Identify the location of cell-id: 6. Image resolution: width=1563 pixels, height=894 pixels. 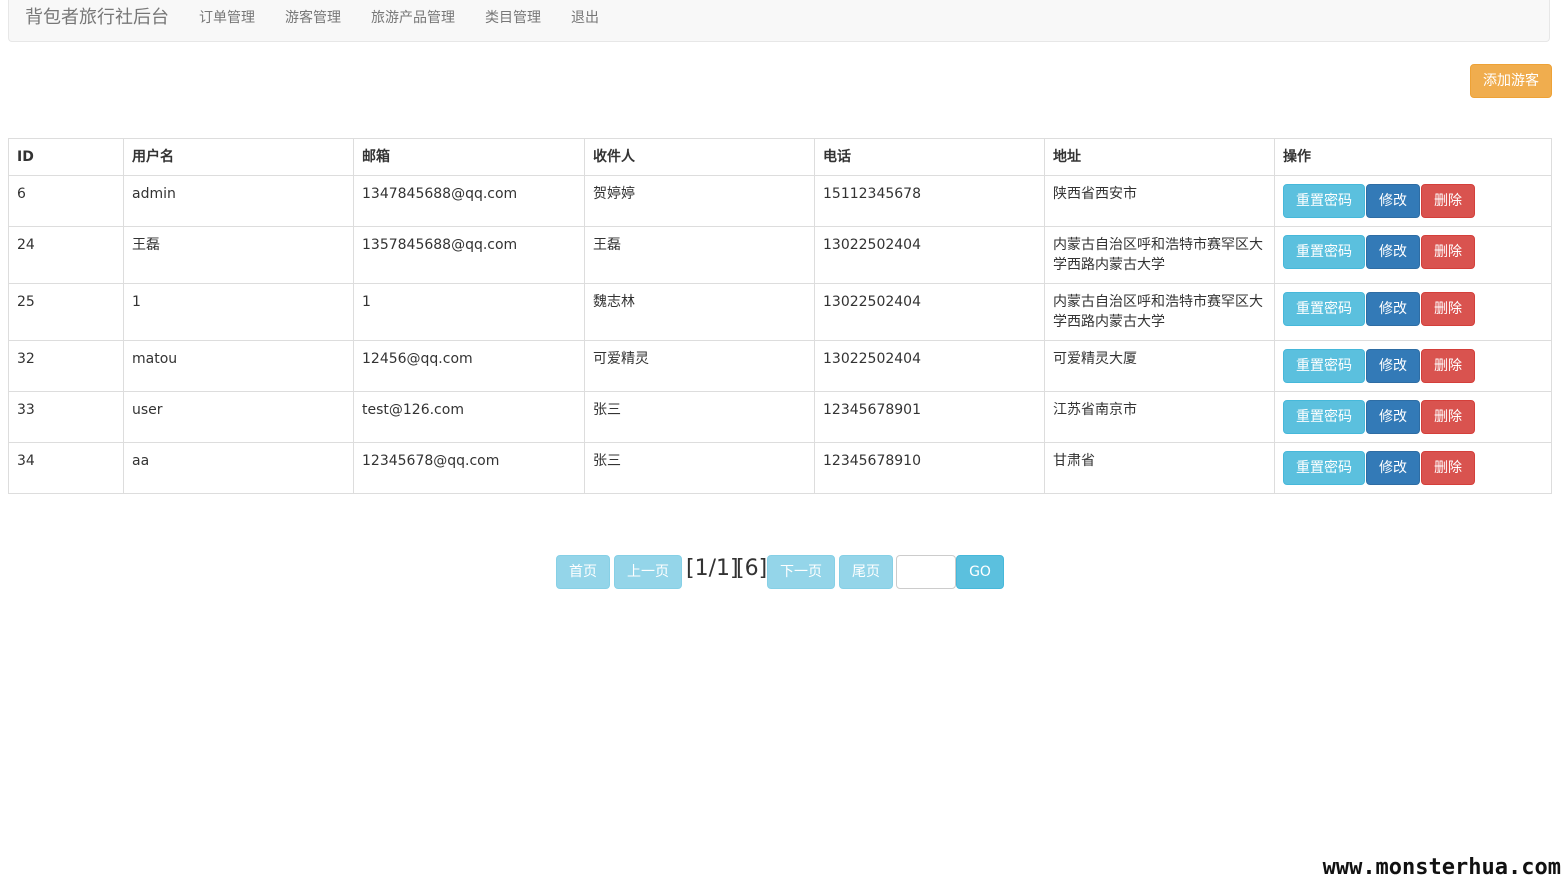
(66, 201).